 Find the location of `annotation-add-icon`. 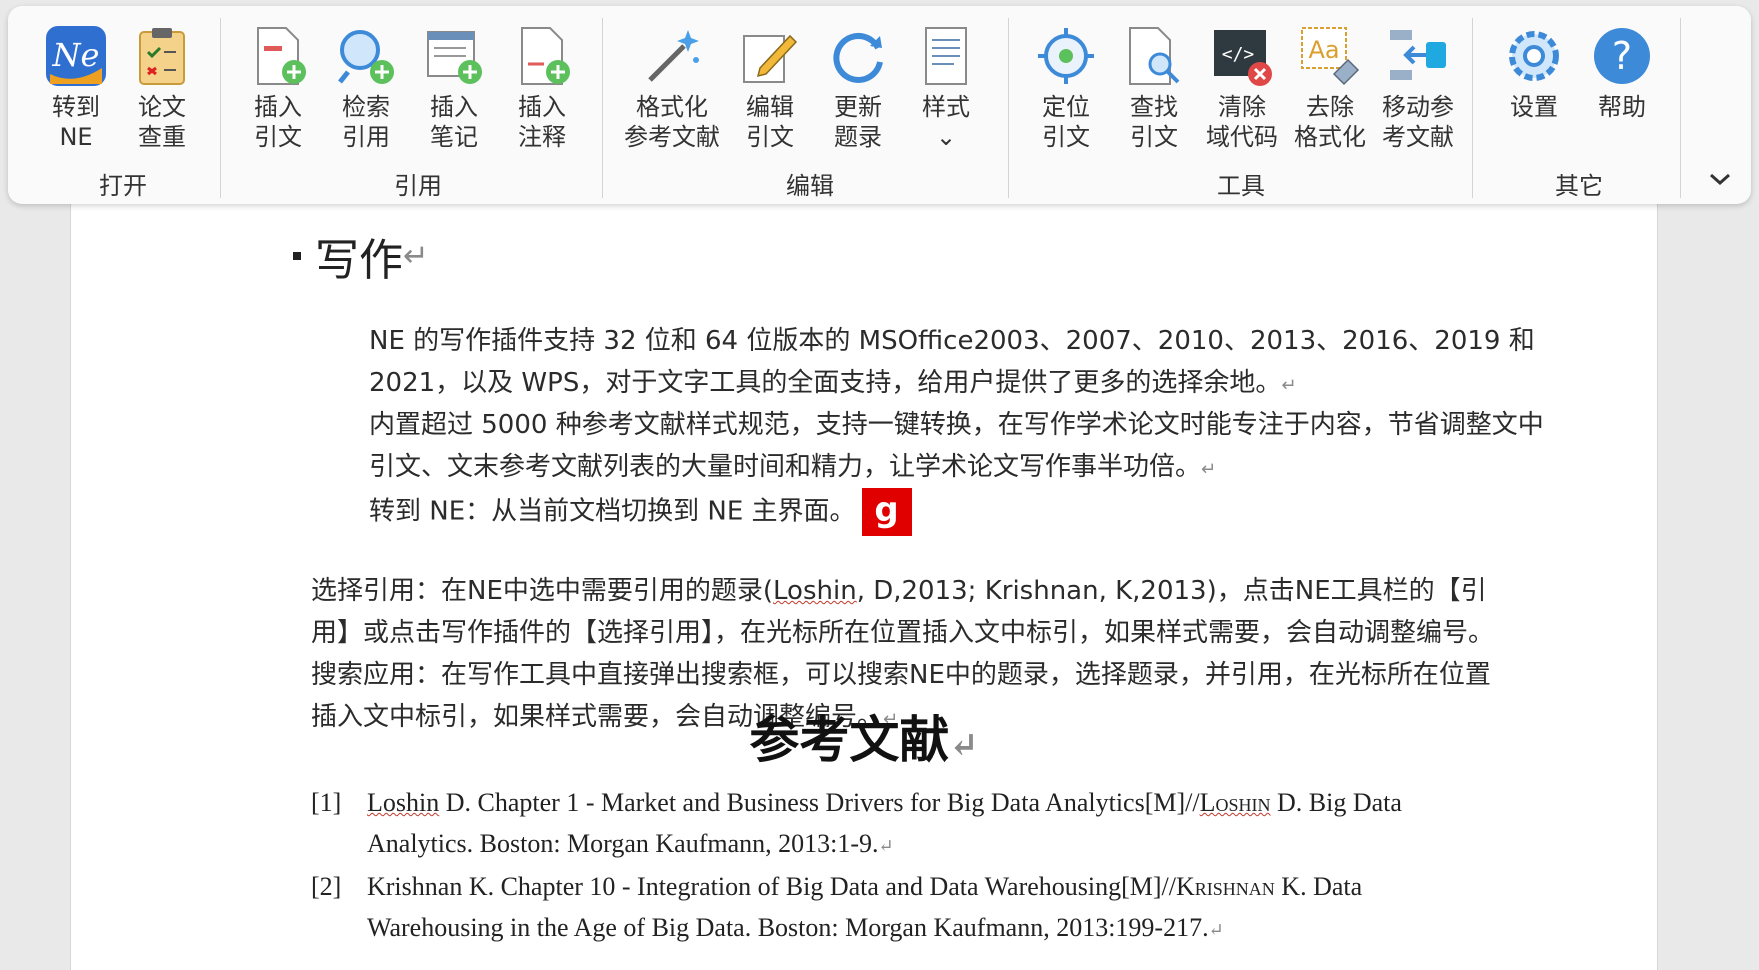

annotation-add-icon is located at coordinates (545, 56).